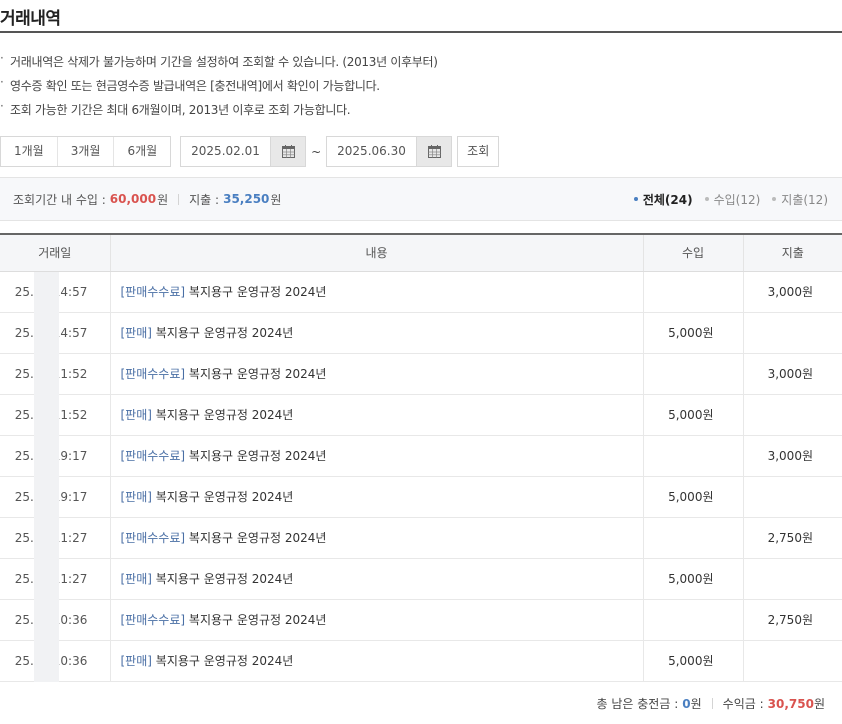 The width and height of the screenshot is (842, 724). Describe the element at coordinates (792, 538) in the screenshot. I see `expense-amount: 2,750원` at that location.